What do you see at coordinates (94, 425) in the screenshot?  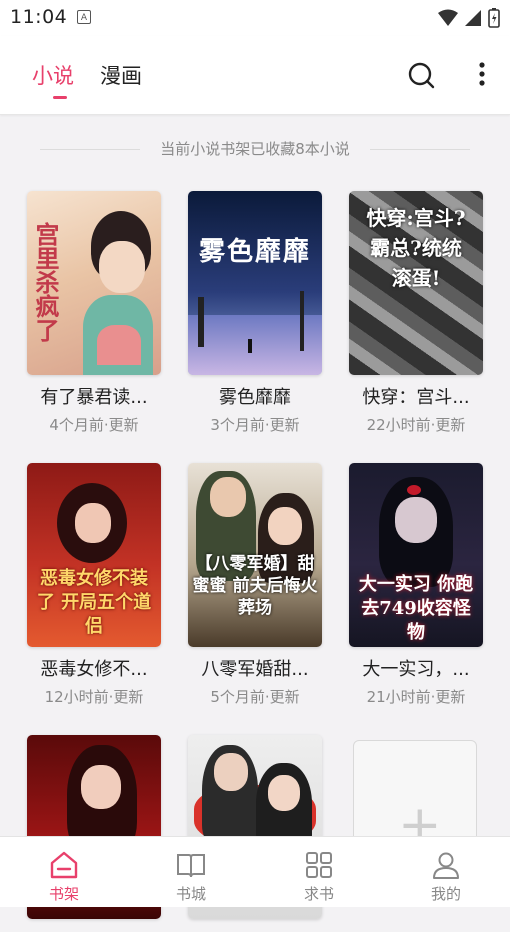 I see `book-update-time: 4个月前·更新` at bounding box center [94, 425].